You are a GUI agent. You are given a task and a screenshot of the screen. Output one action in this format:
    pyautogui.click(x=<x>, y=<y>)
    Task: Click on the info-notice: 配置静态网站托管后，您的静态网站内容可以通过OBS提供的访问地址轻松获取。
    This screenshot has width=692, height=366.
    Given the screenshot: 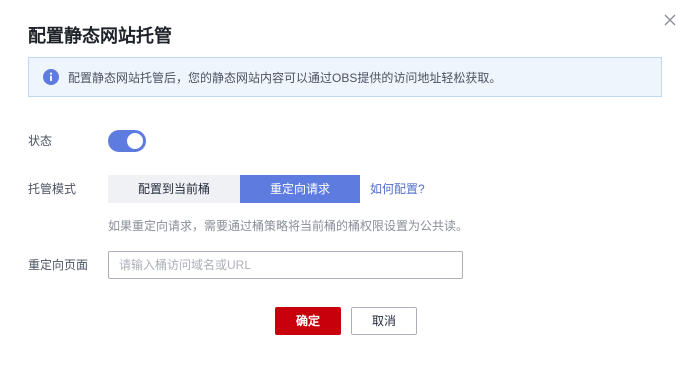 What is the action you would take?
    pyautogui.click(x=345, y=77)
    